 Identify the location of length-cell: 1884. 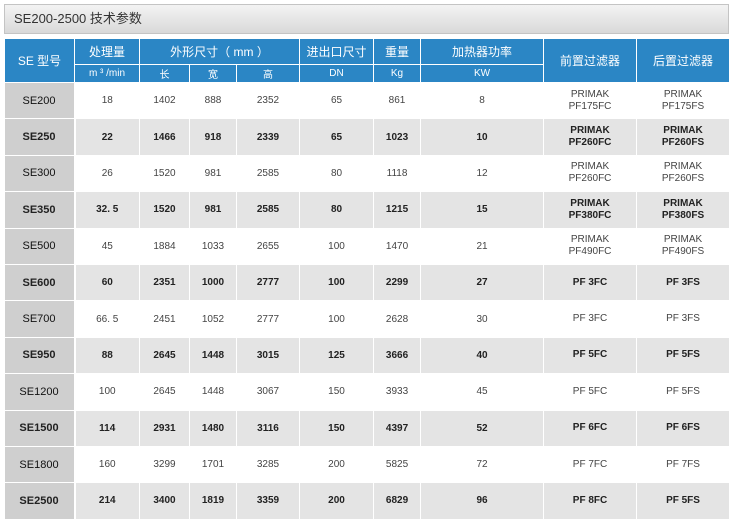
(164, 246).